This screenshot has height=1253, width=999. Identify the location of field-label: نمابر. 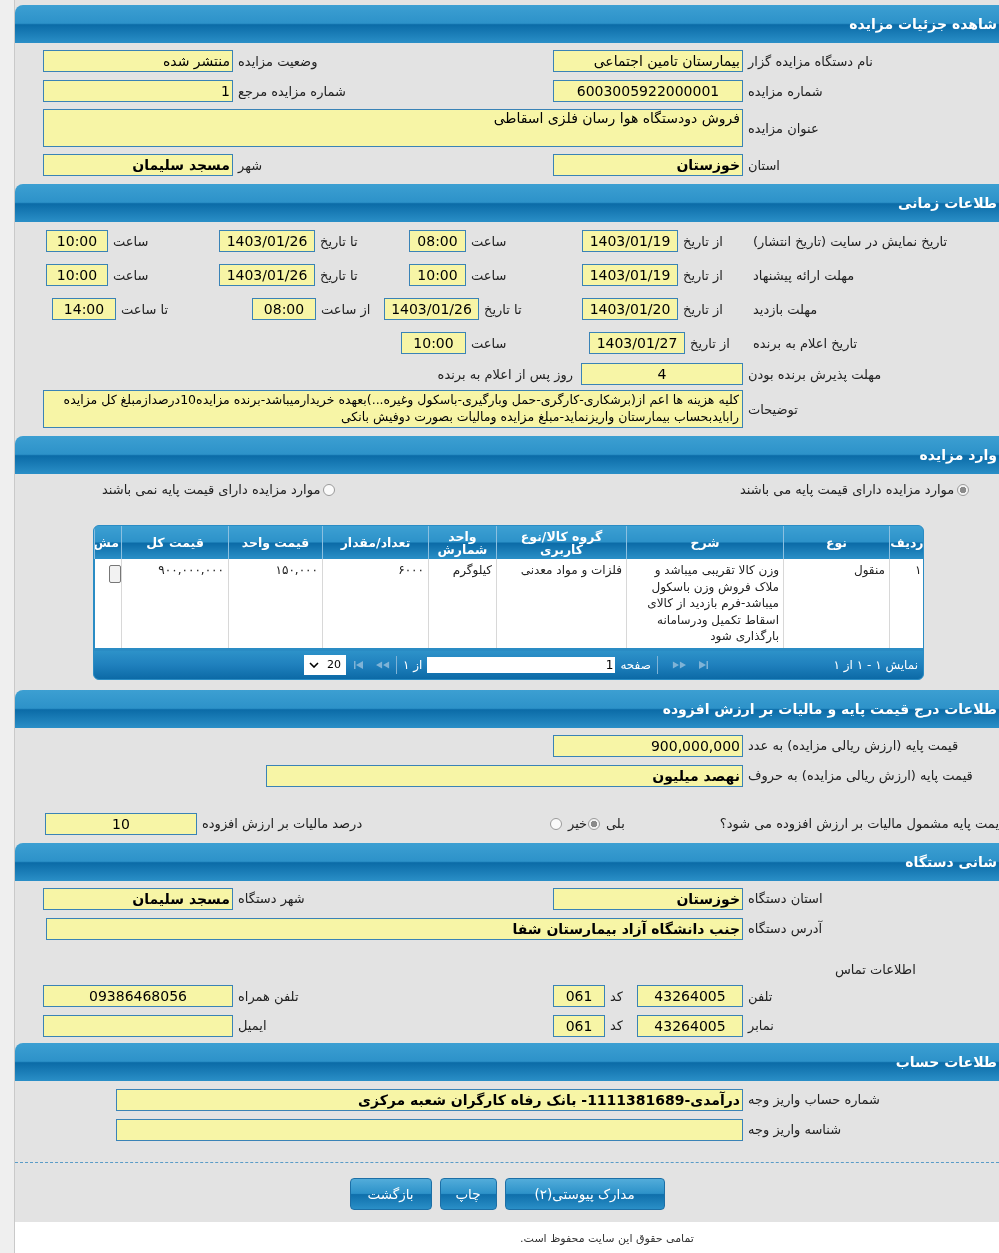
(760, 1025).